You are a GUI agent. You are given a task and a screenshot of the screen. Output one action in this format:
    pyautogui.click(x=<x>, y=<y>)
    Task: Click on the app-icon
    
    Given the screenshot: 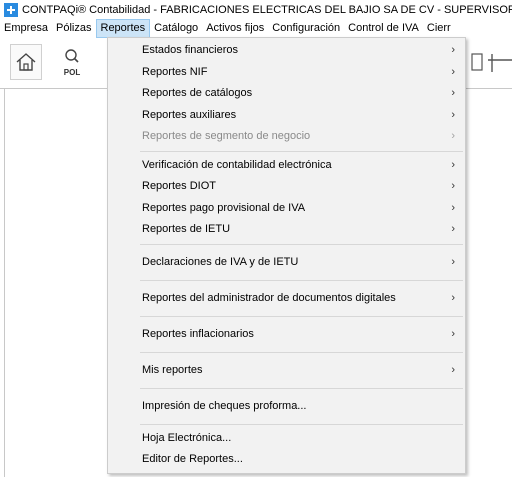 What is the action you would take?
    pyautogui.click(x=11, y=9)
    